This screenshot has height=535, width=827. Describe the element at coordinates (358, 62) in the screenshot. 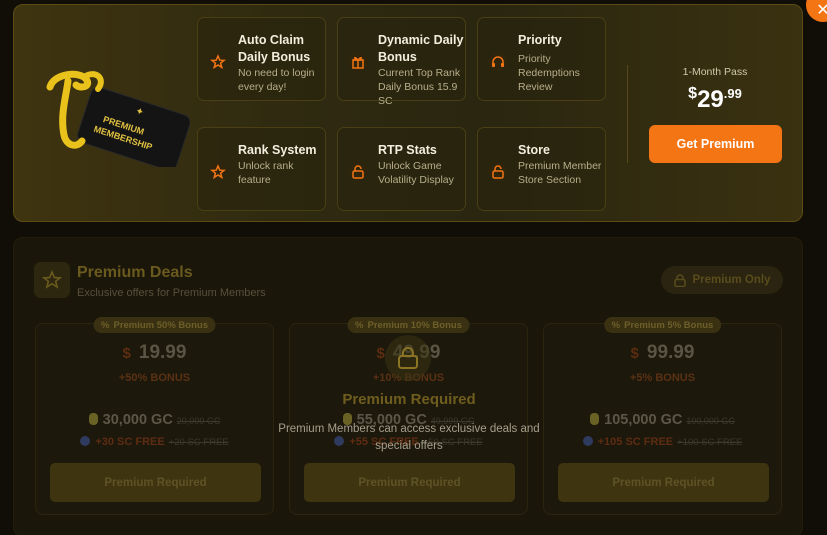

I see `gift-icon` at that location.